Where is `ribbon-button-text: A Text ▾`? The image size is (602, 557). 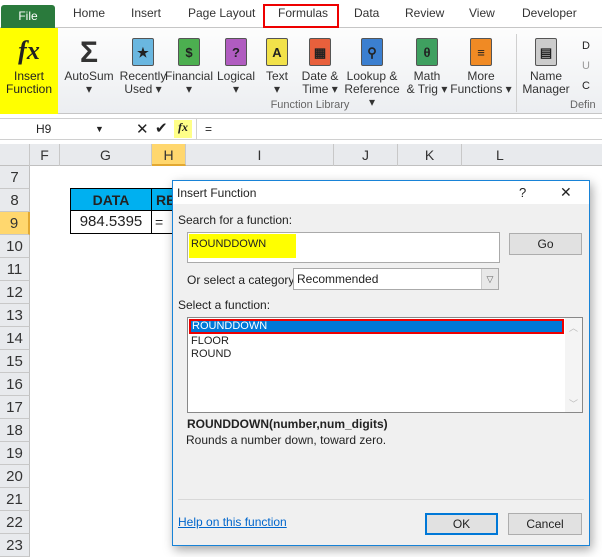
ribbon-button-text: A Text ▾ is located at coordinates (277, 62).